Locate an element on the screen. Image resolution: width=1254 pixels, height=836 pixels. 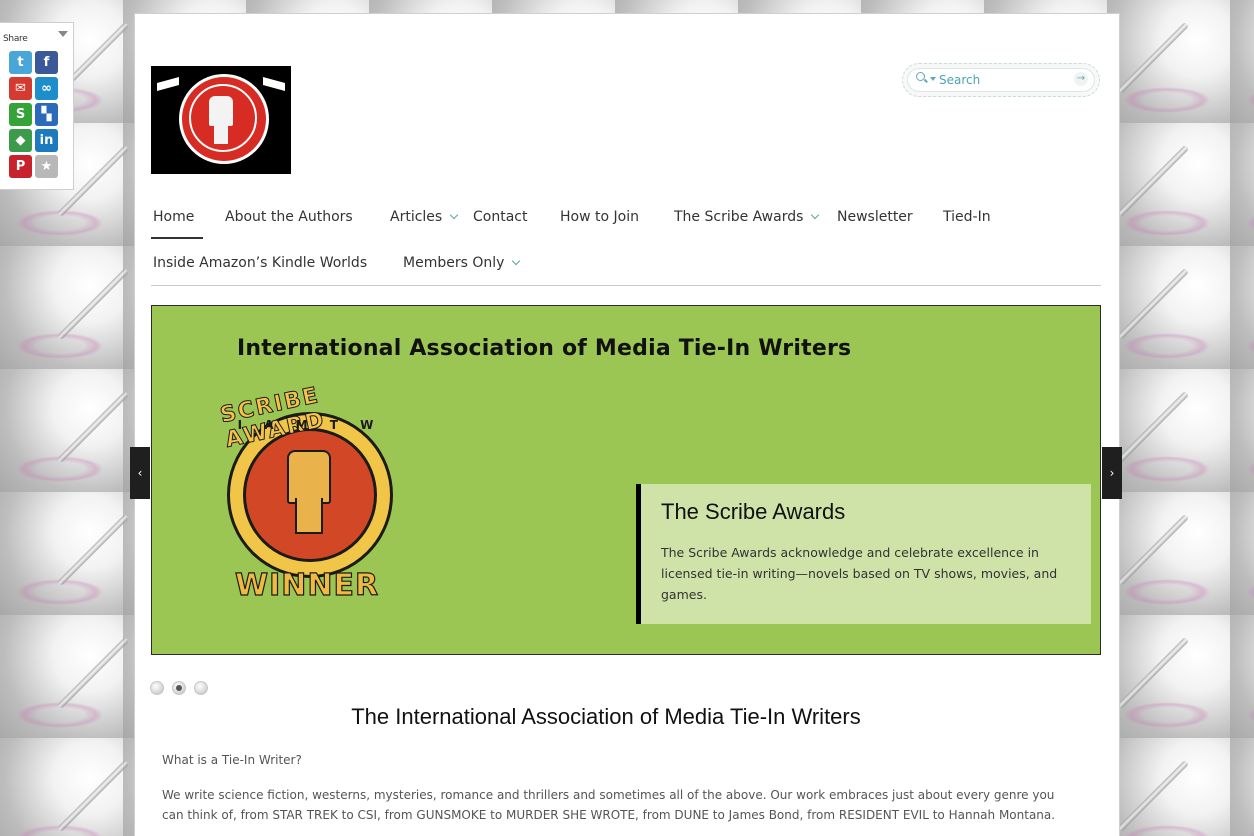
nav-active-indicator is located at coordinates (177, 238).